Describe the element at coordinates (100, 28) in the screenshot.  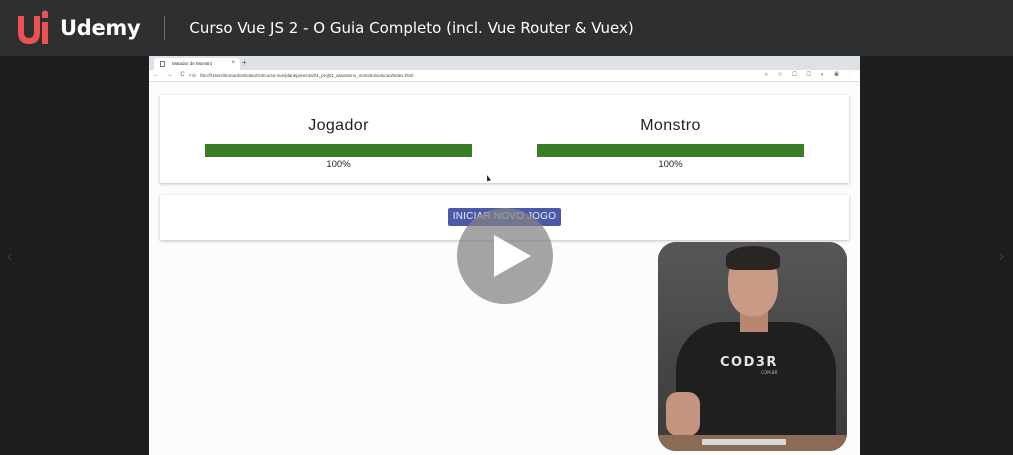
I see `brand-name: Udemy` at that location.